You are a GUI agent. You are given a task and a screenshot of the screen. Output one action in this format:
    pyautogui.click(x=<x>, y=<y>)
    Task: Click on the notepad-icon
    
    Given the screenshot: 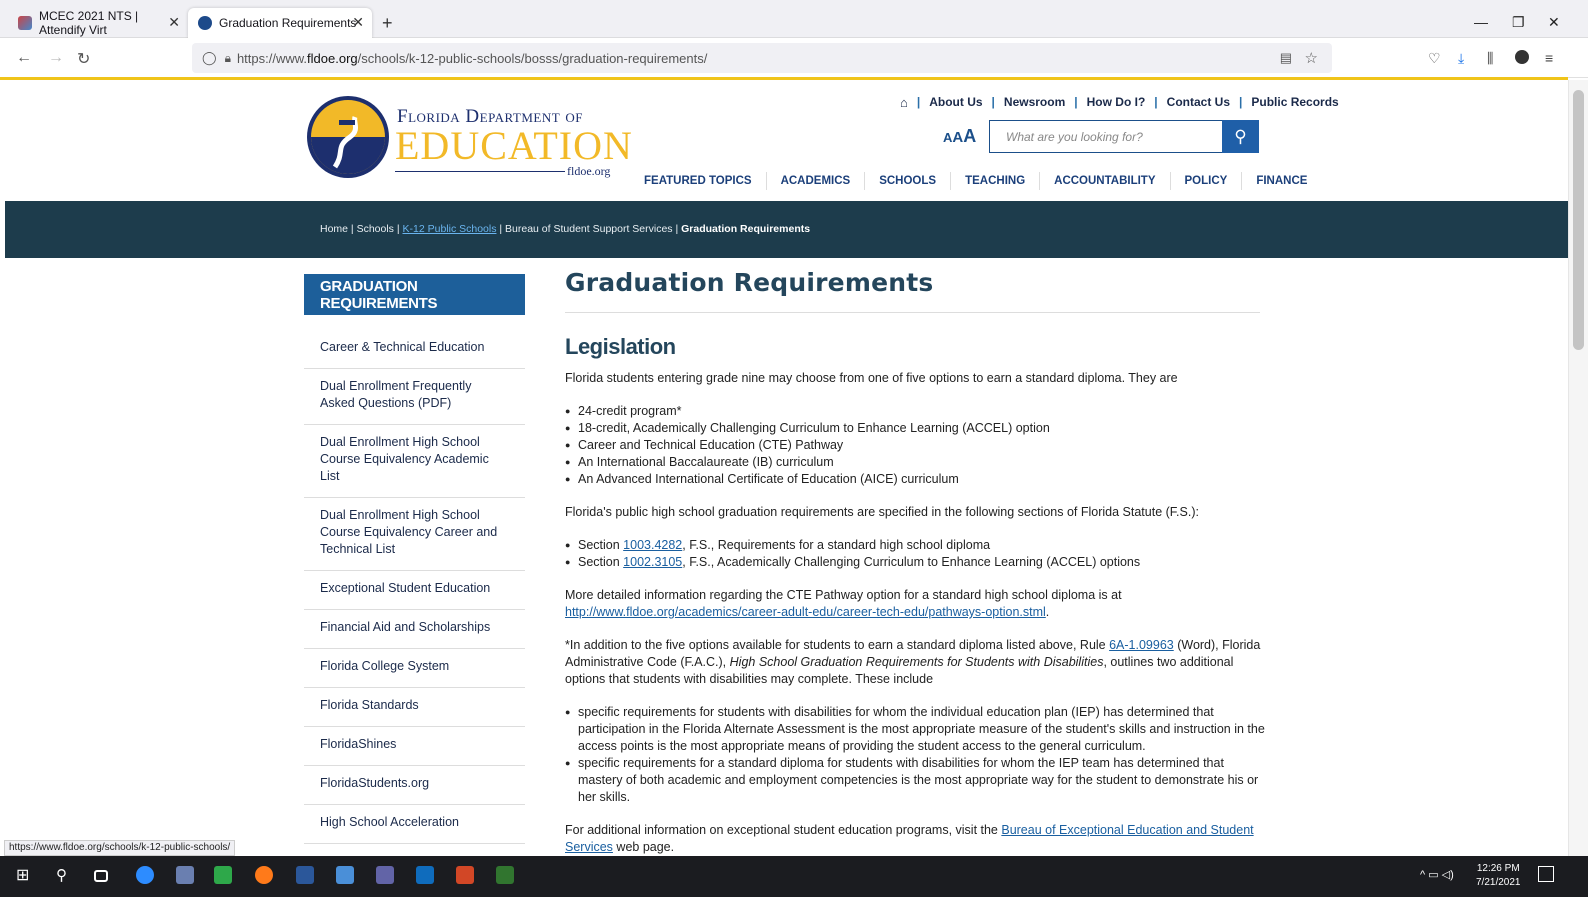 What is the action you would take?
    pyautogui.click(x=345, y=875)
    